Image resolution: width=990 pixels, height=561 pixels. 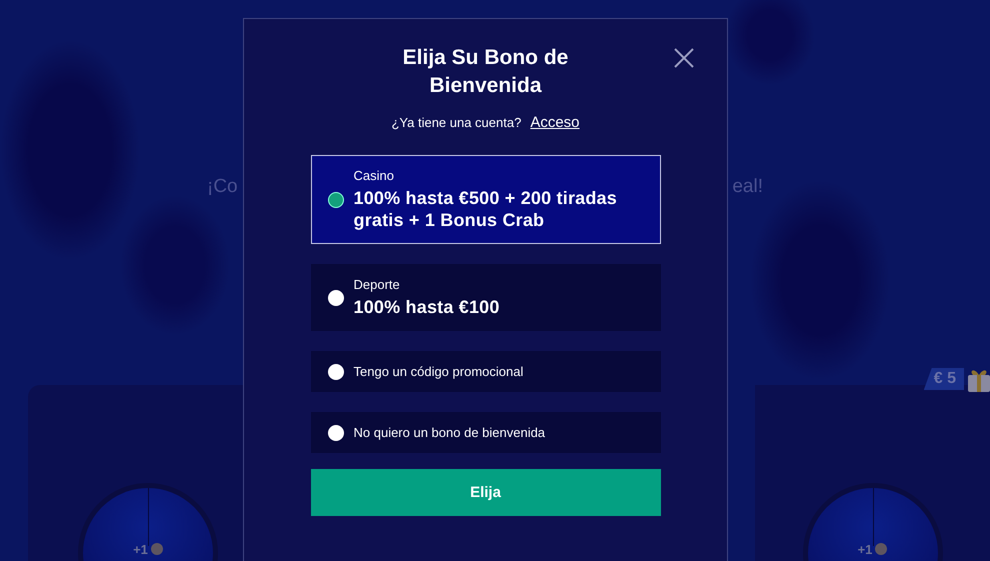 What do you see at coordinates (450, 432) in the screenshot?
I see `option-label: No quiero un bono de bienvenida` at bounding box center [450, 432].